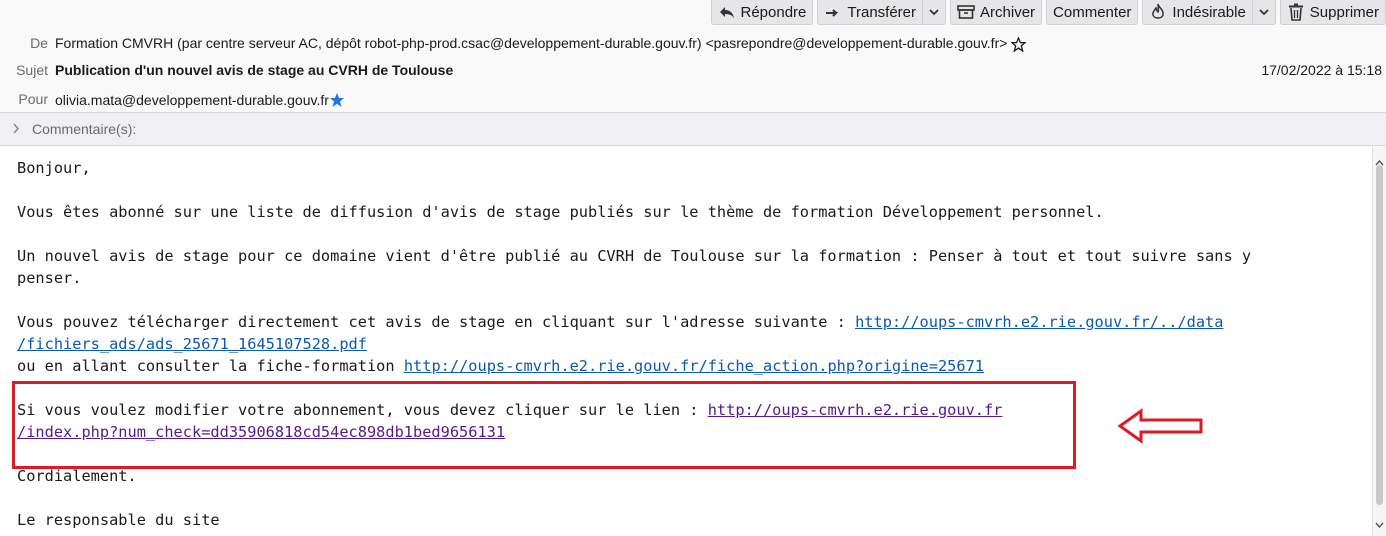  Describe the element at coordinates (544, 425) in the screenshot. I see `highlight-box-annotation` at that location.